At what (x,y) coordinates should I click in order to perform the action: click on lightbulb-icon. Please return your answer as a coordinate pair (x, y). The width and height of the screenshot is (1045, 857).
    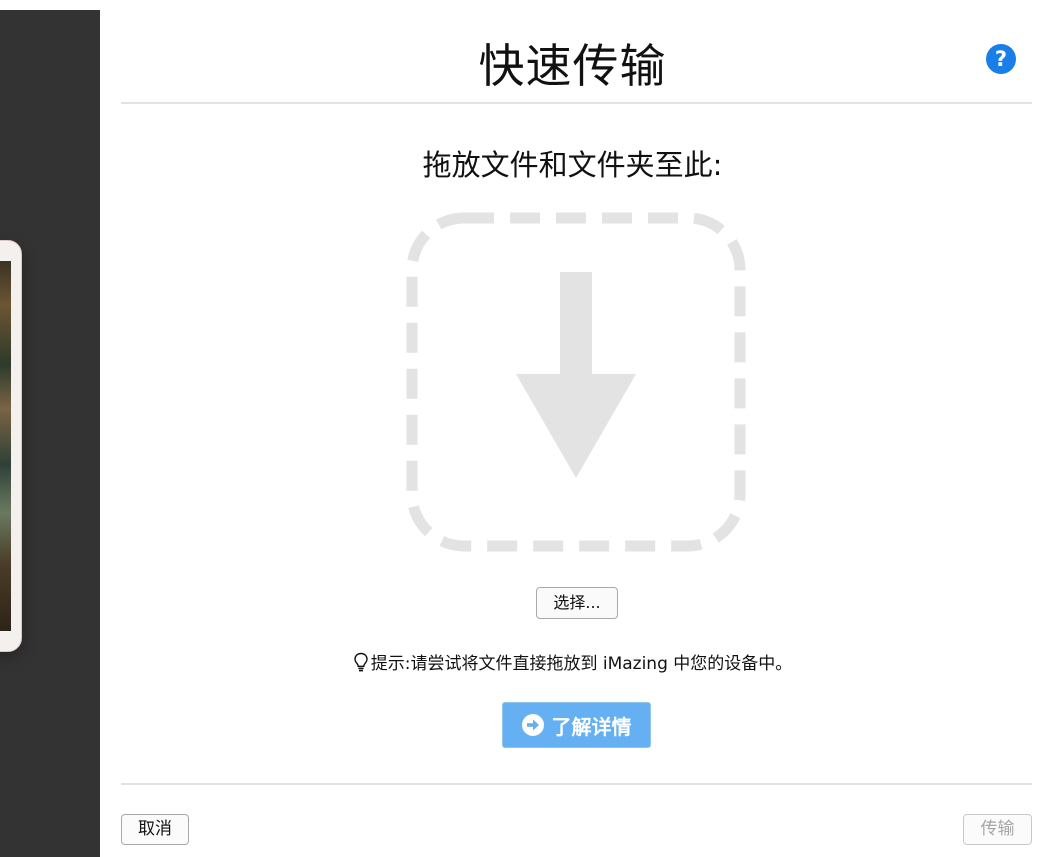
    Looking at the image, I should click on (361, 662).